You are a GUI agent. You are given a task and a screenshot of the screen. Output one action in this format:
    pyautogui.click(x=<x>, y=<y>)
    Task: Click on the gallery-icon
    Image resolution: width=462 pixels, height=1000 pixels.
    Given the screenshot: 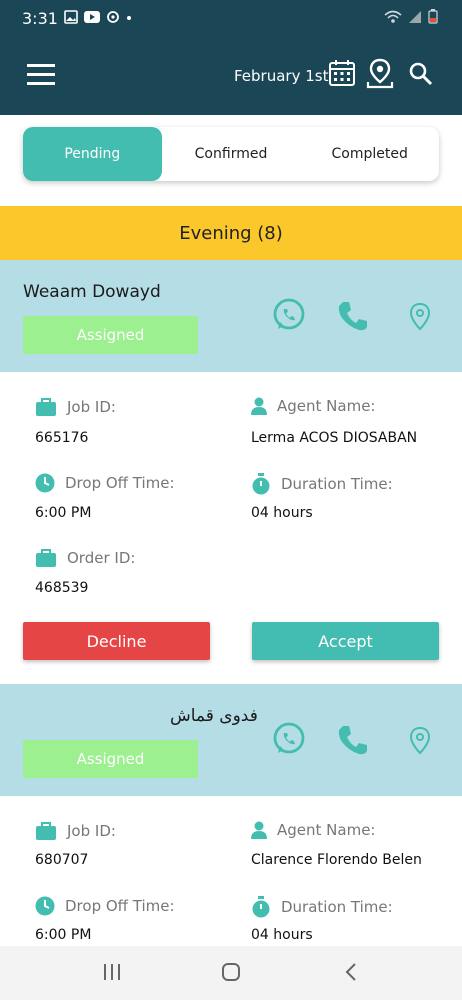 What is the action you would take?
    pyautogui.click(x=71, y=17)
    